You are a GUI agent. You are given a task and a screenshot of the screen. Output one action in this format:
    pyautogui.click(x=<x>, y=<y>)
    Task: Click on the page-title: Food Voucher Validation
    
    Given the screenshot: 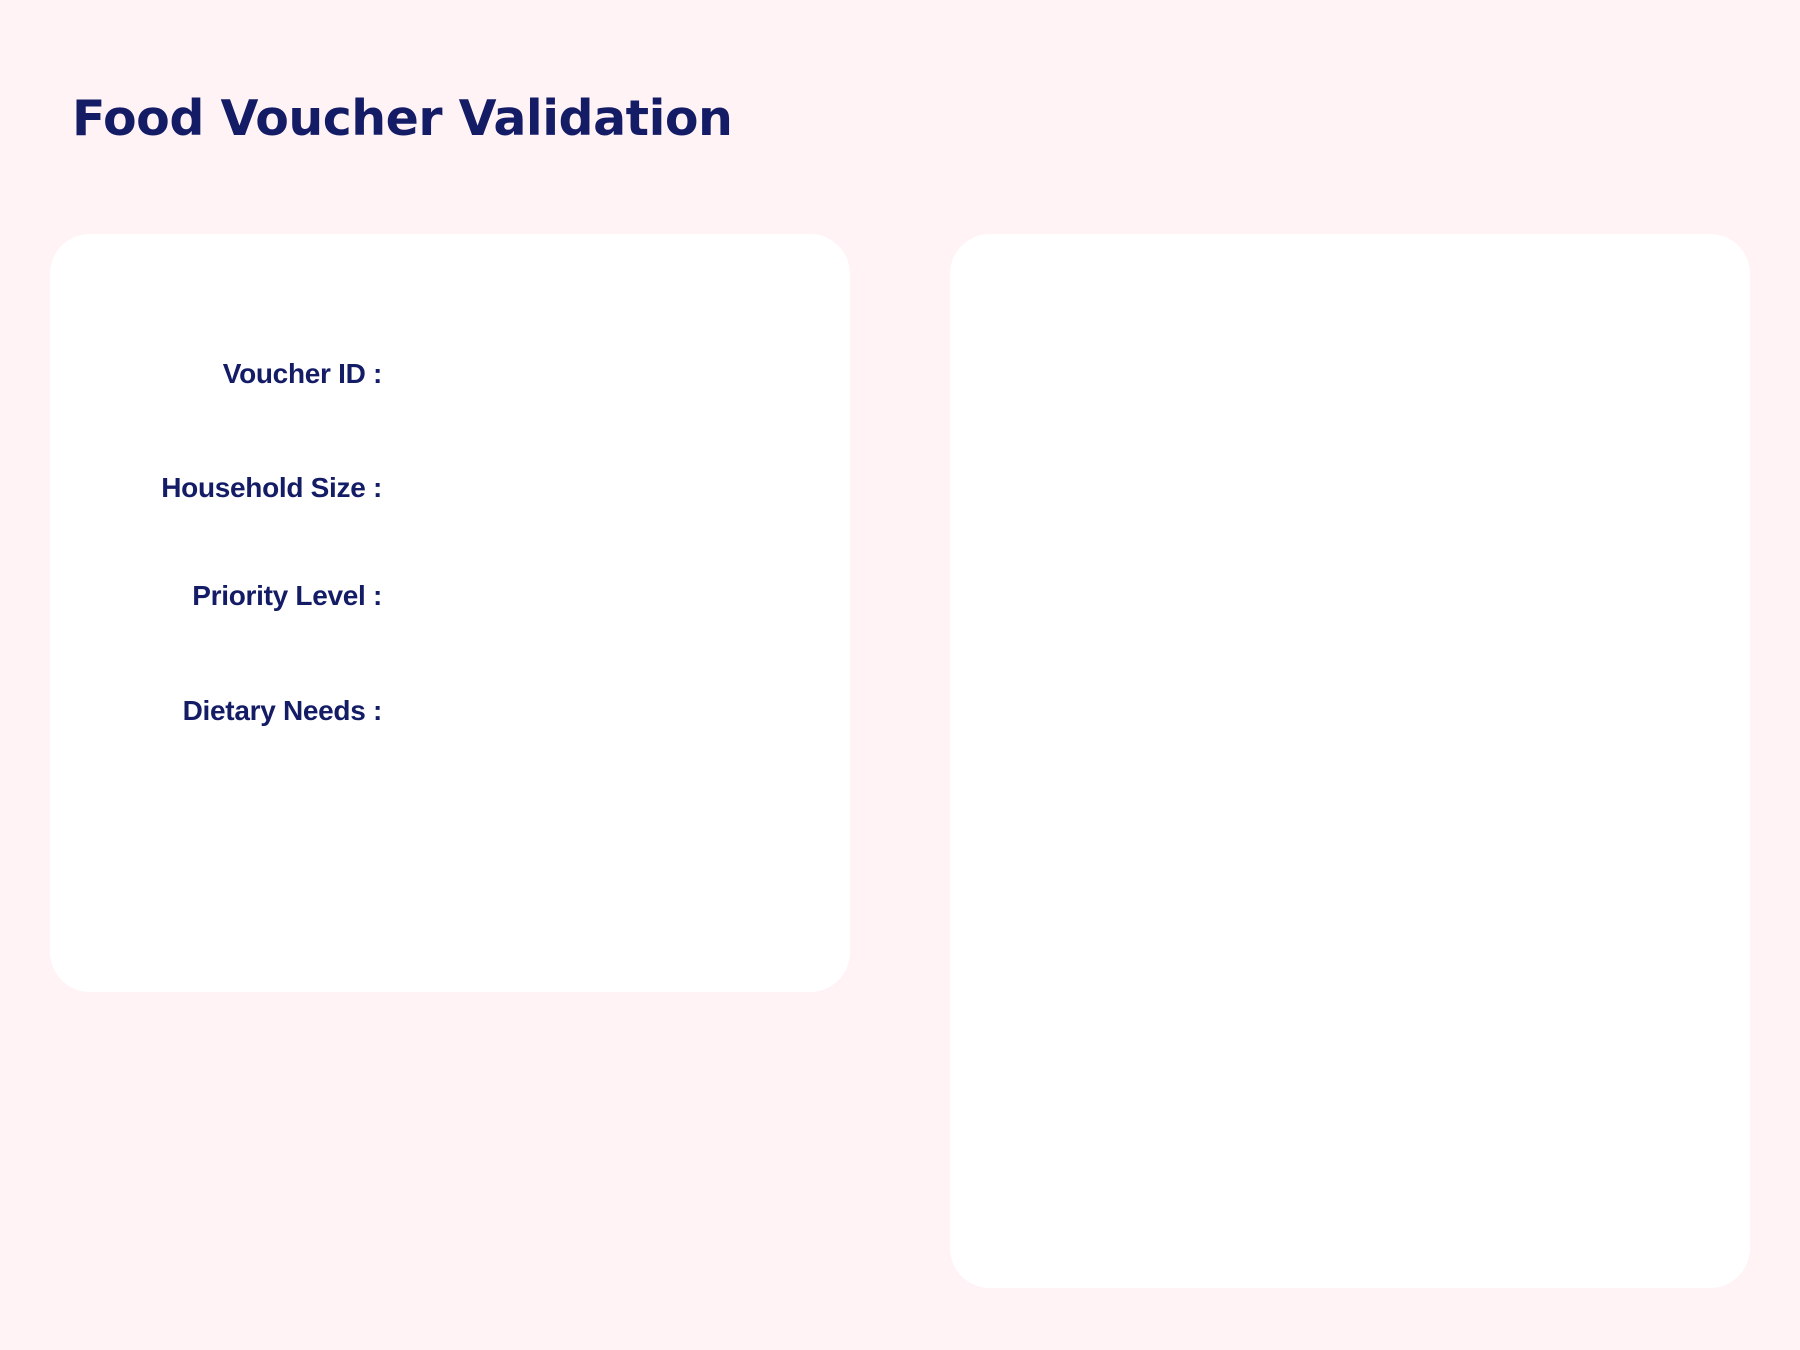 What is the action you would take?
    pyautogui.click(x=402, y=118)
    